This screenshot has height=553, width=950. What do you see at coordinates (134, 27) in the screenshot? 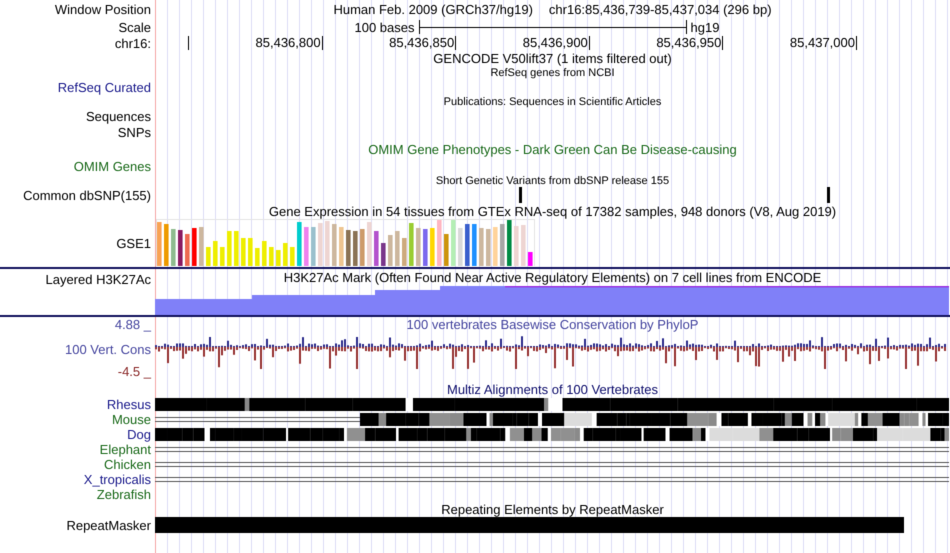
I see `row-label: Scale` at bounding box center [134, 27].